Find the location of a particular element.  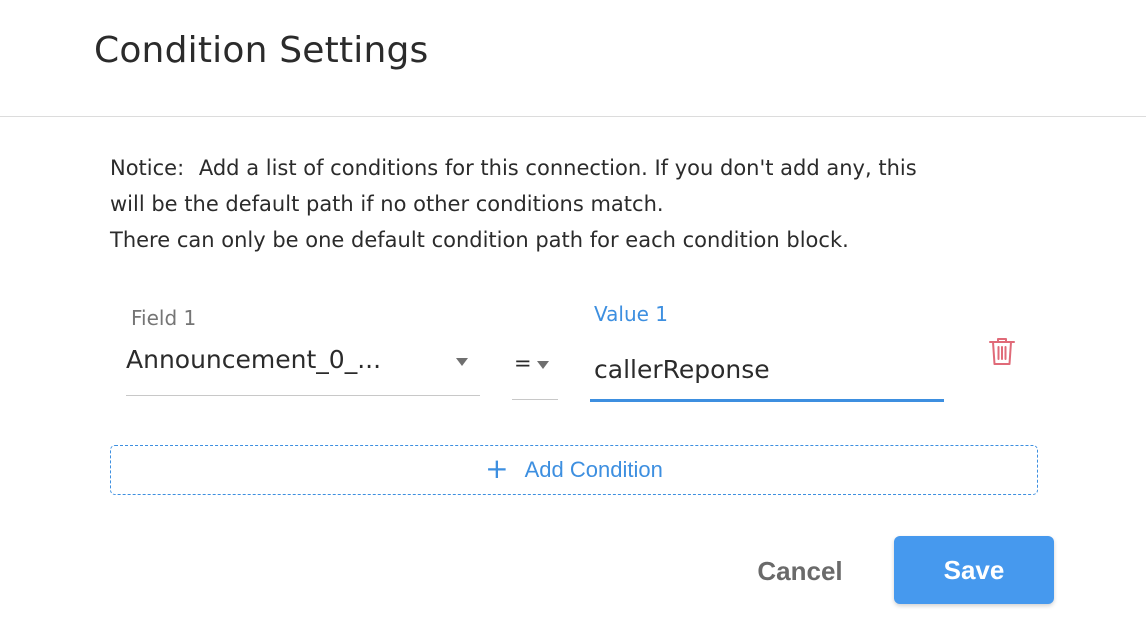

trash-icon is located at coordinates (1002, 351).